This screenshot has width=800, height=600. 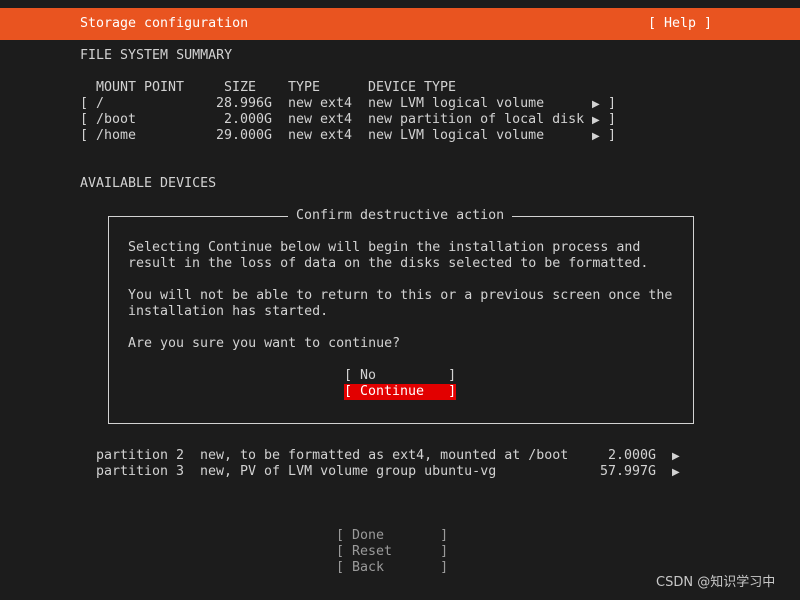 What do you see at coordinates (304, 87) in the screenshot?
I see `col-type: TYPE` at bounding box center [304, 87].